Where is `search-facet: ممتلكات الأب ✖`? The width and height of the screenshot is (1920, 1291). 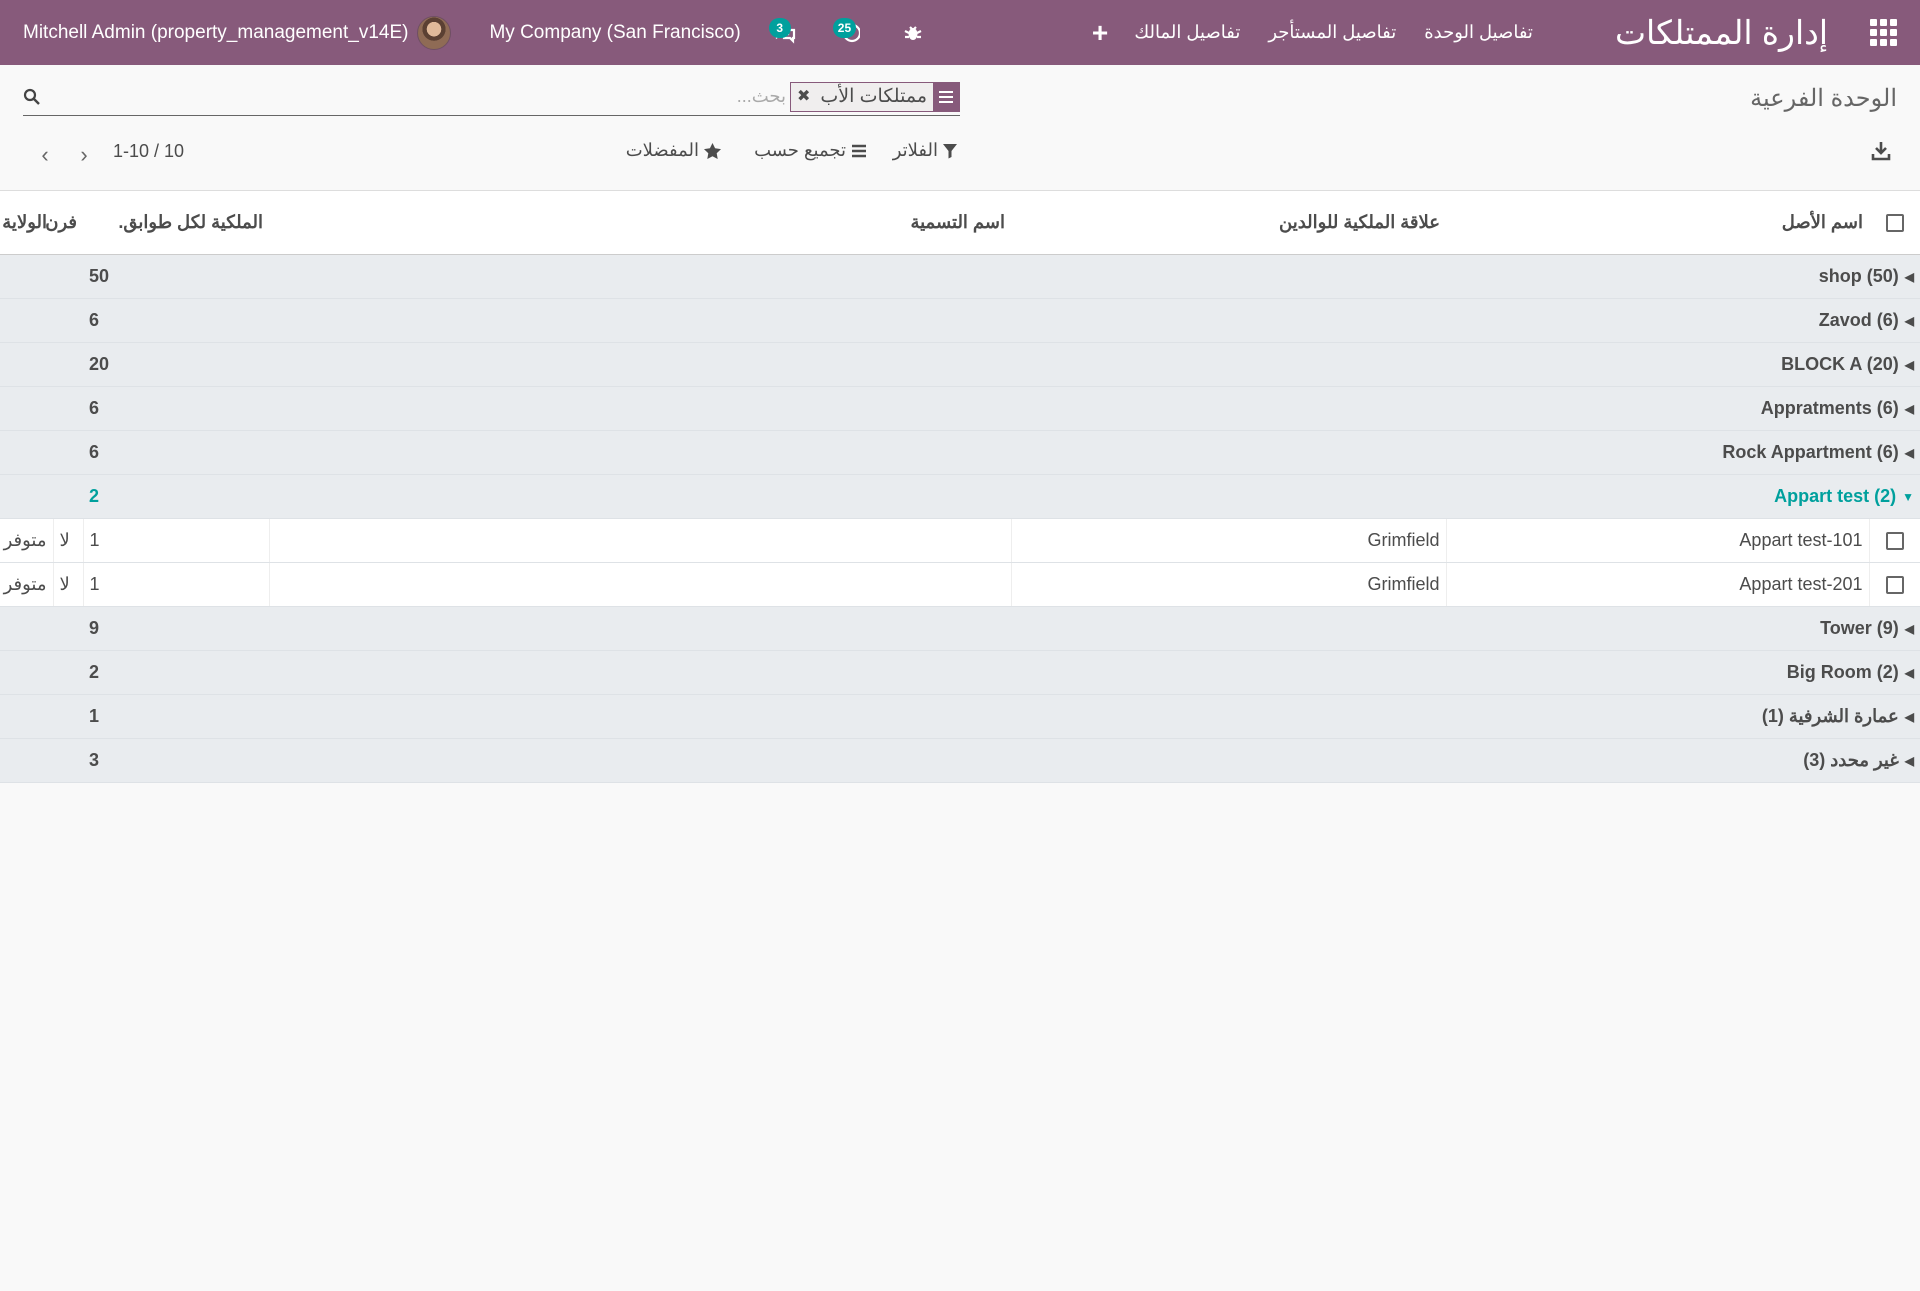 search-facet: ممتلكات الأب ✖ is located at coordinates (874, 97).